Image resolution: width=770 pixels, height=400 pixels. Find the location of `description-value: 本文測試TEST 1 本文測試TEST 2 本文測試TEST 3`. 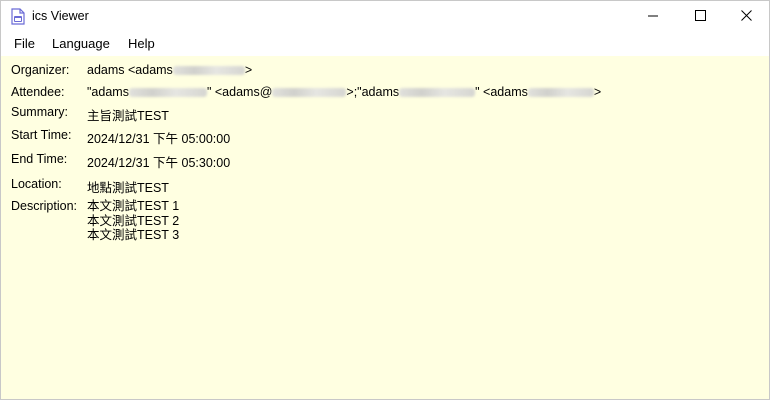

description-value: 本文測試TEST 1 本文測試TEST 2 本文測試TEST 3 is located at coordinates (133, 221).